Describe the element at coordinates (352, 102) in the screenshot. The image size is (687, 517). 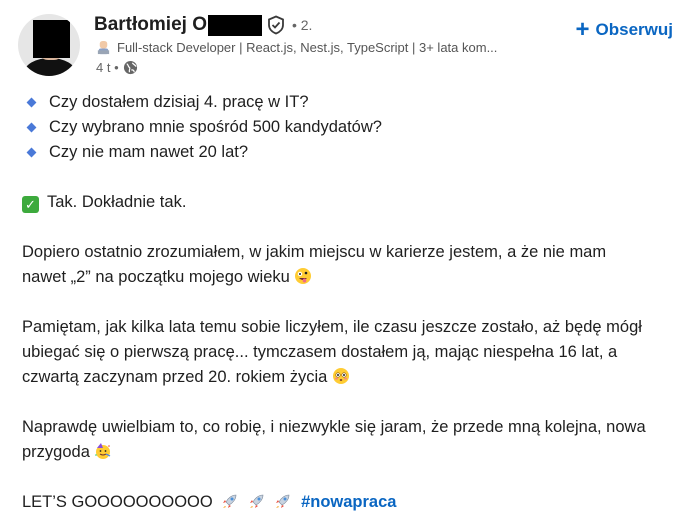
I see `list-item: Czy dostałem dzisiaj 4. pracę w IT?` at that location.